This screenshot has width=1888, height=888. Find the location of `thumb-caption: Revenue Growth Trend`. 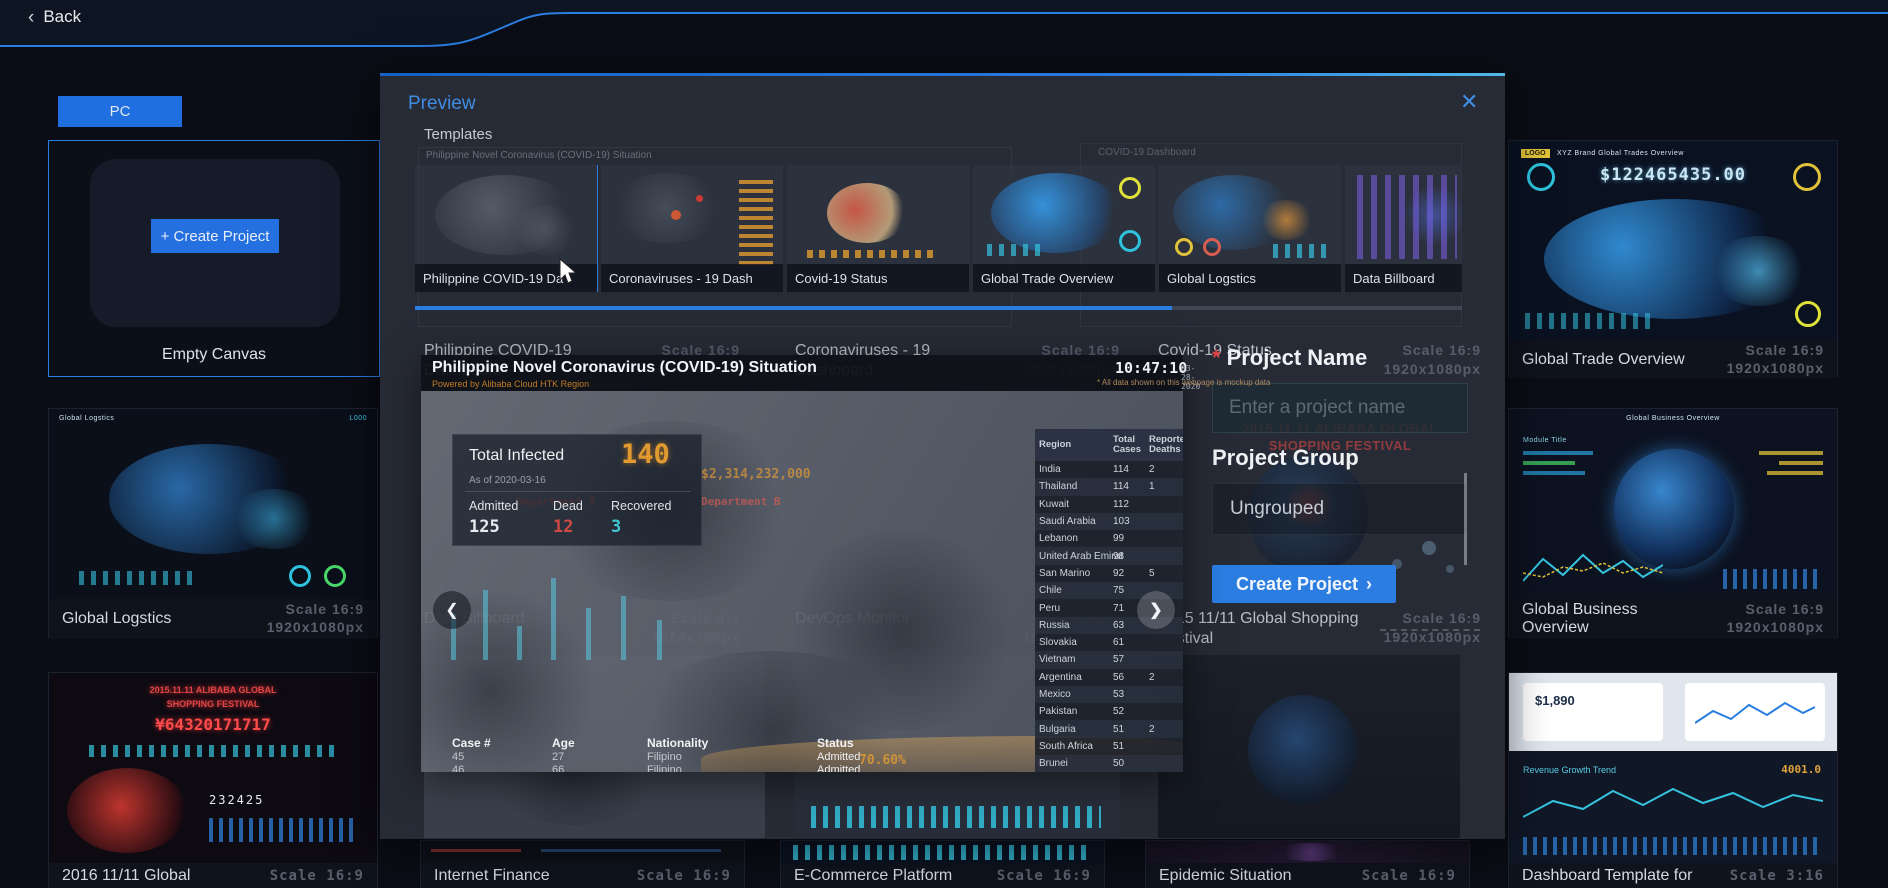

thumb-caption: Revenue Growth Trend is located at coordinates (1570, 770).